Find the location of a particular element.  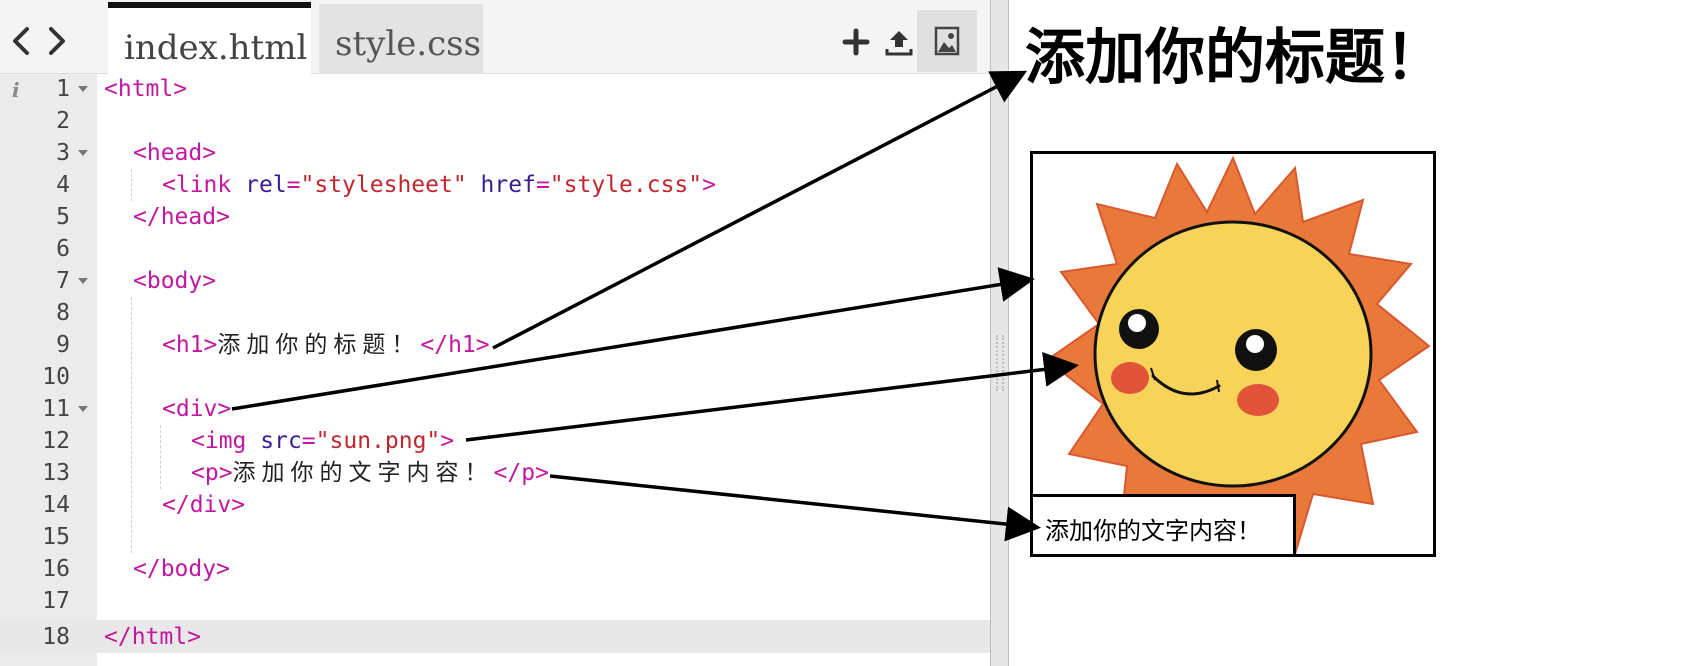

body-open-tag: <body> is located at coordinates (175, 281).